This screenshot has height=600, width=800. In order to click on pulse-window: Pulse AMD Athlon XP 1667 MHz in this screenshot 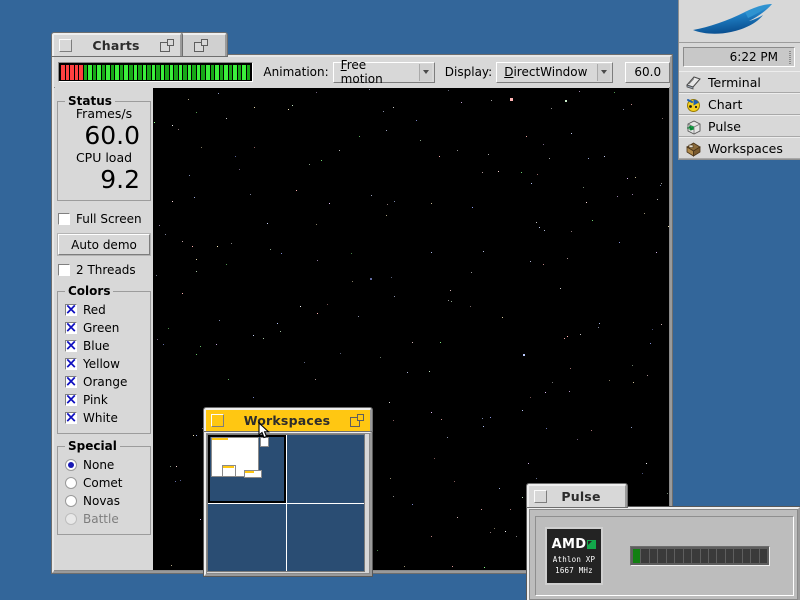, I will do `click(663, 541)`.